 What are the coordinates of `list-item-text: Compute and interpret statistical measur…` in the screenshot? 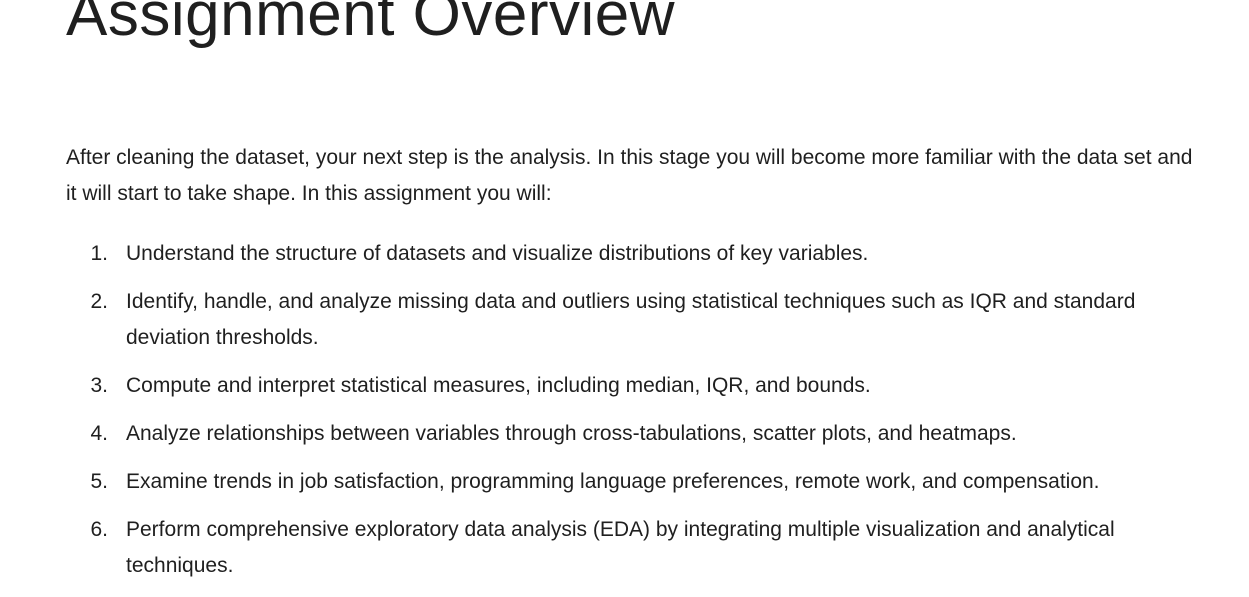 It's located at (498, 385).